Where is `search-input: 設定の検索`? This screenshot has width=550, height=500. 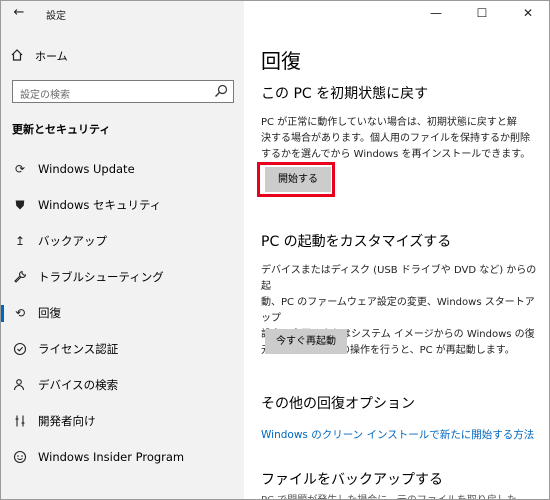
search-input: 設定の検索 is located at coordinates (123, 91).